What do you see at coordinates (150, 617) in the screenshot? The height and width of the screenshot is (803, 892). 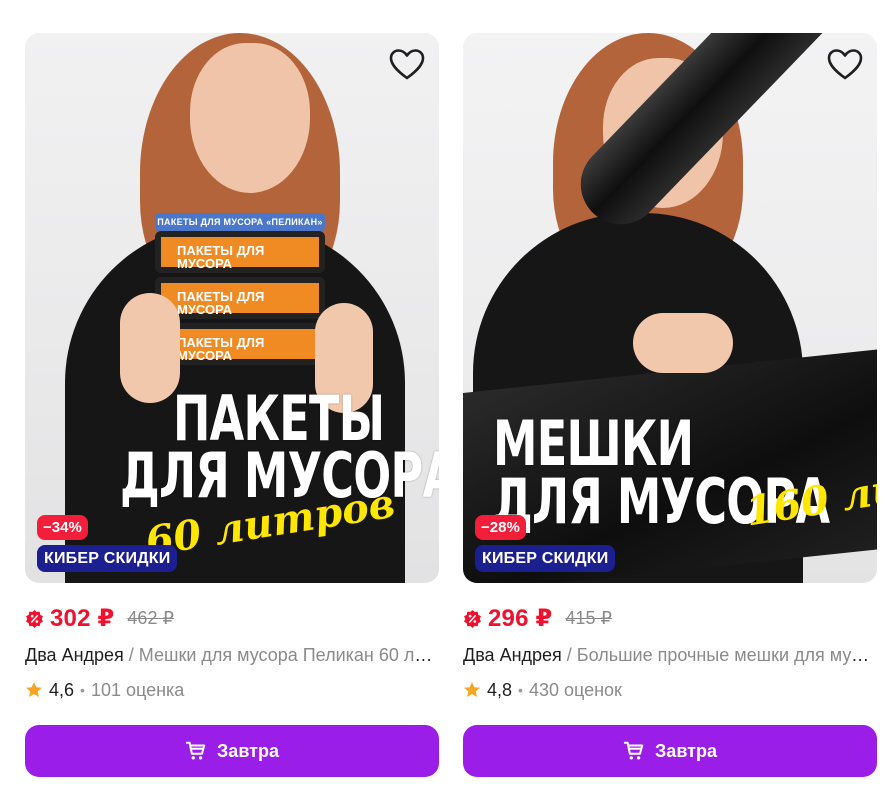 I see `old-price: 462 ₽` at bounding box center [150, 617].